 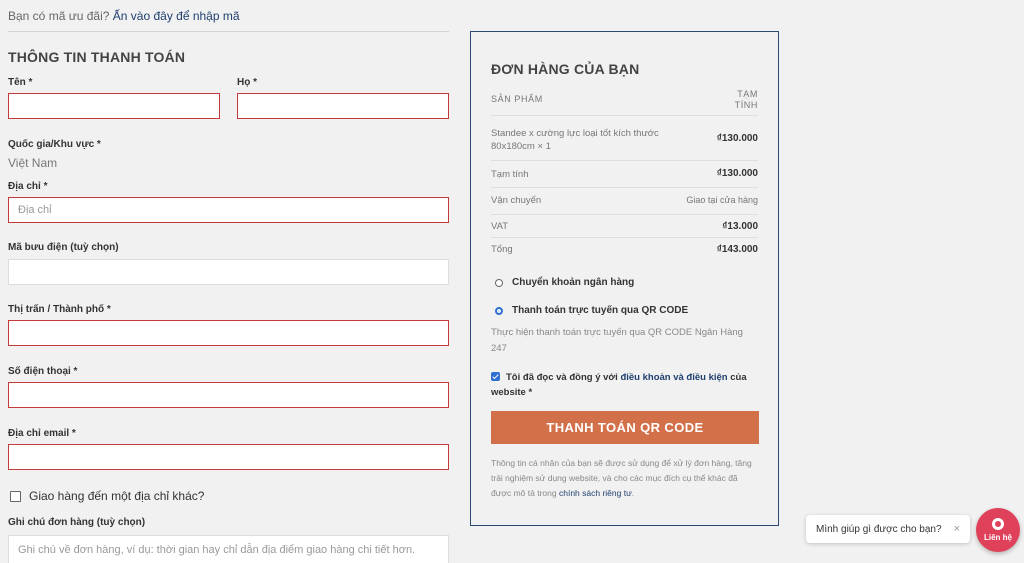 I want to click on email-label: Địa chỉ email *, so click(x=42, y=433).